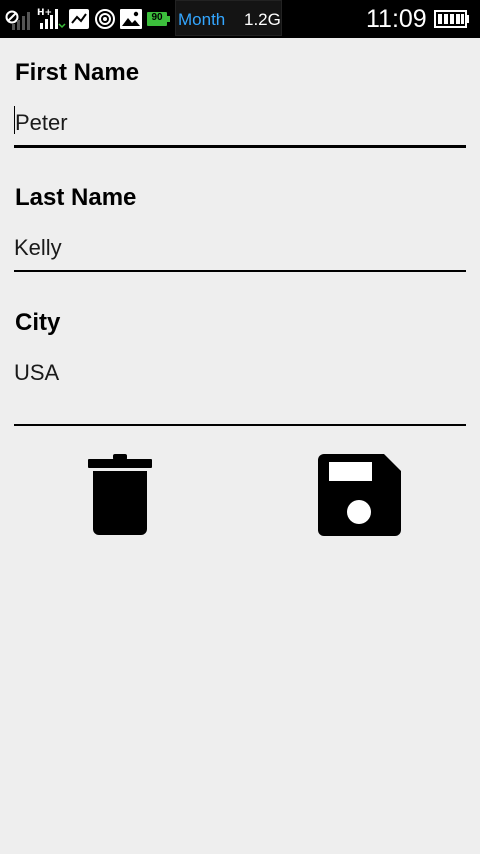  Describe the element at coordinates (38, 322) in the screenshot. I see `city-label: City` at that location.